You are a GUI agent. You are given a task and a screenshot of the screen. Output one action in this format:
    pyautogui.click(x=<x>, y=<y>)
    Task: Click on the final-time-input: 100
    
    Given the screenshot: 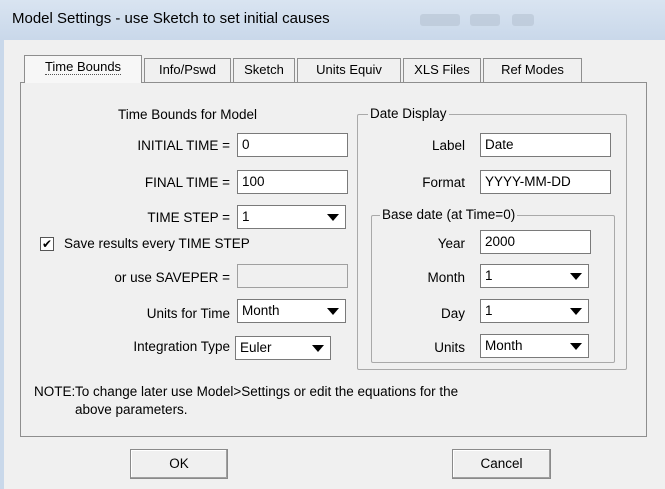 What is the action you would take?
    pyautogui.click(x=292, y=182)
    